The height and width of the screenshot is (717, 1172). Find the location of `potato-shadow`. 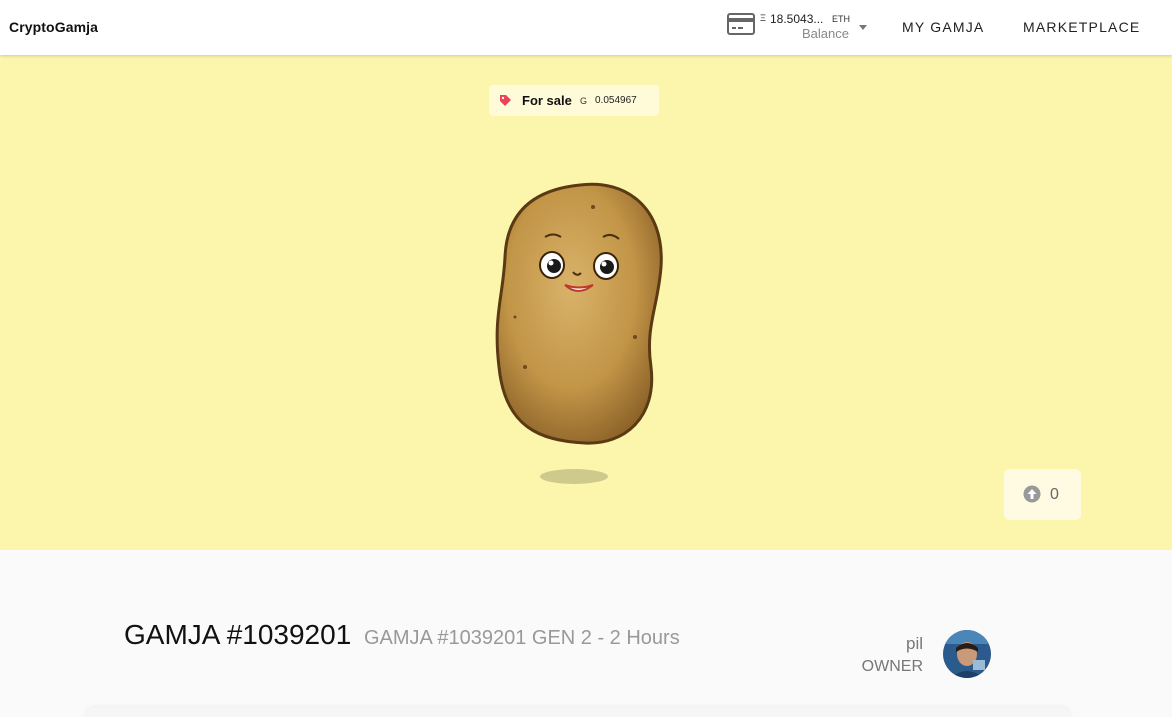

potato-shadow is located at coordinates (574, 476).